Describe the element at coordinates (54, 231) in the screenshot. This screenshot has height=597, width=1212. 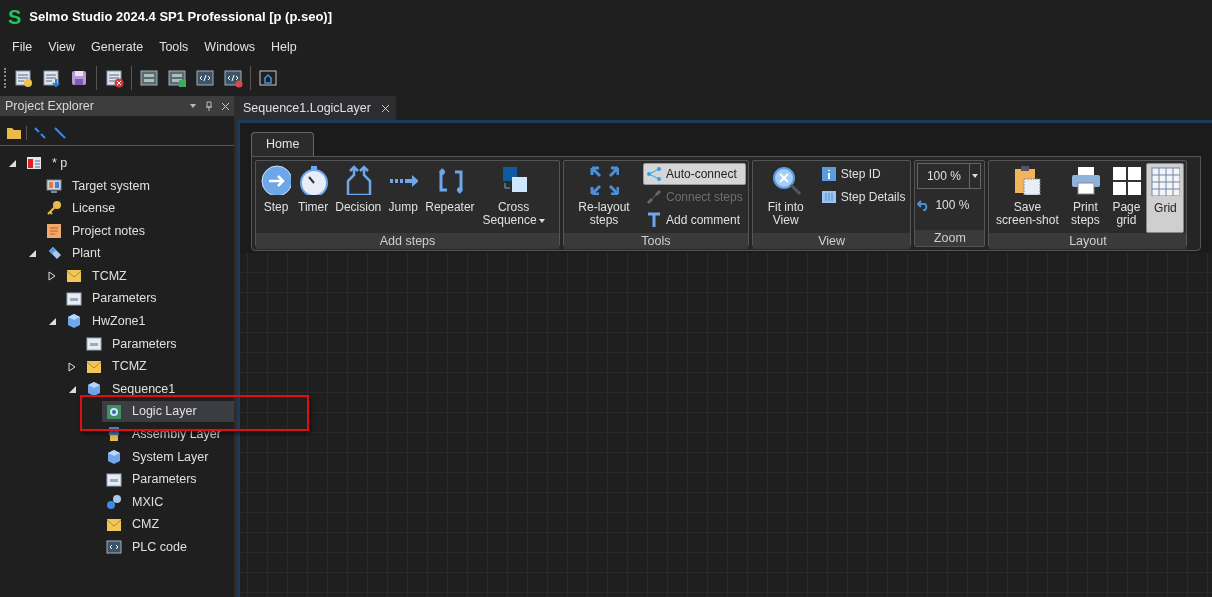
I see `notes-icon` at that location.